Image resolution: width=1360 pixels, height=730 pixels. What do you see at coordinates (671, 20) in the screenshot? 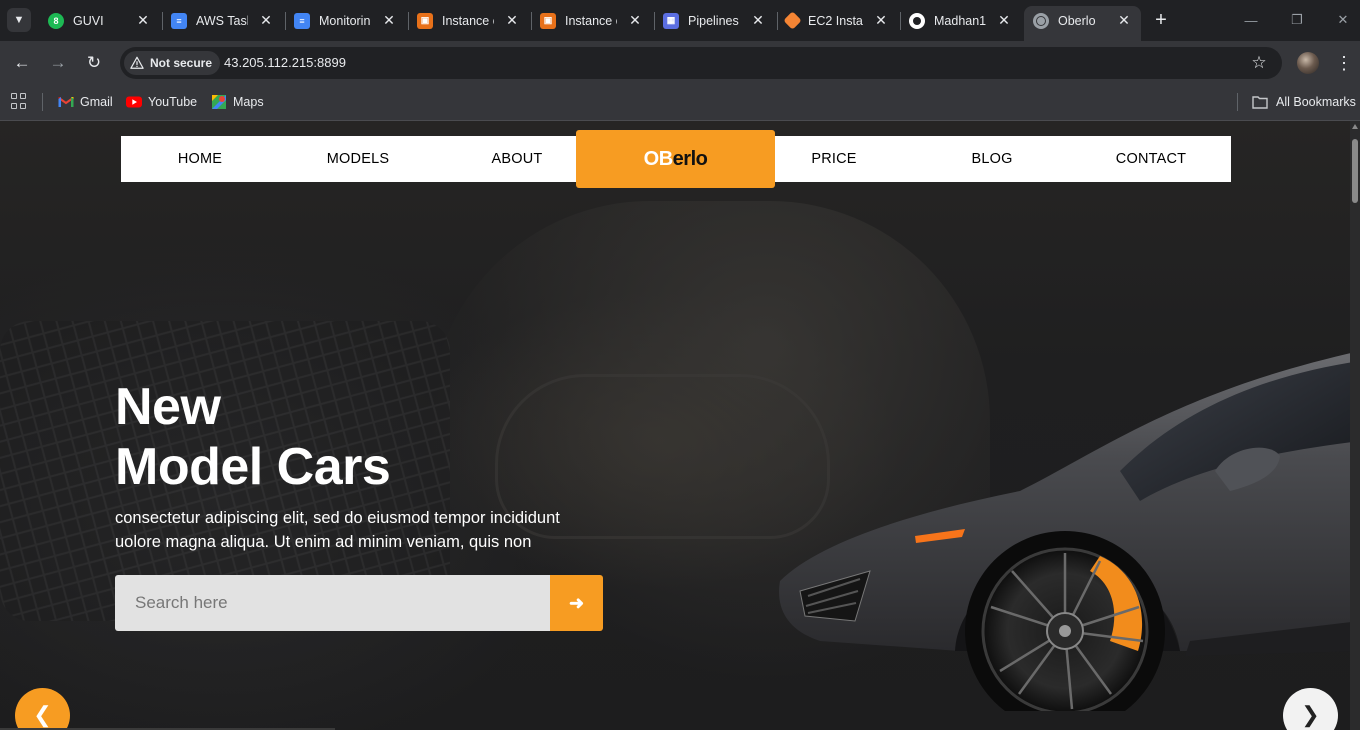
I see `pipelines-icon: ▦` at bounding box center [671, 20].